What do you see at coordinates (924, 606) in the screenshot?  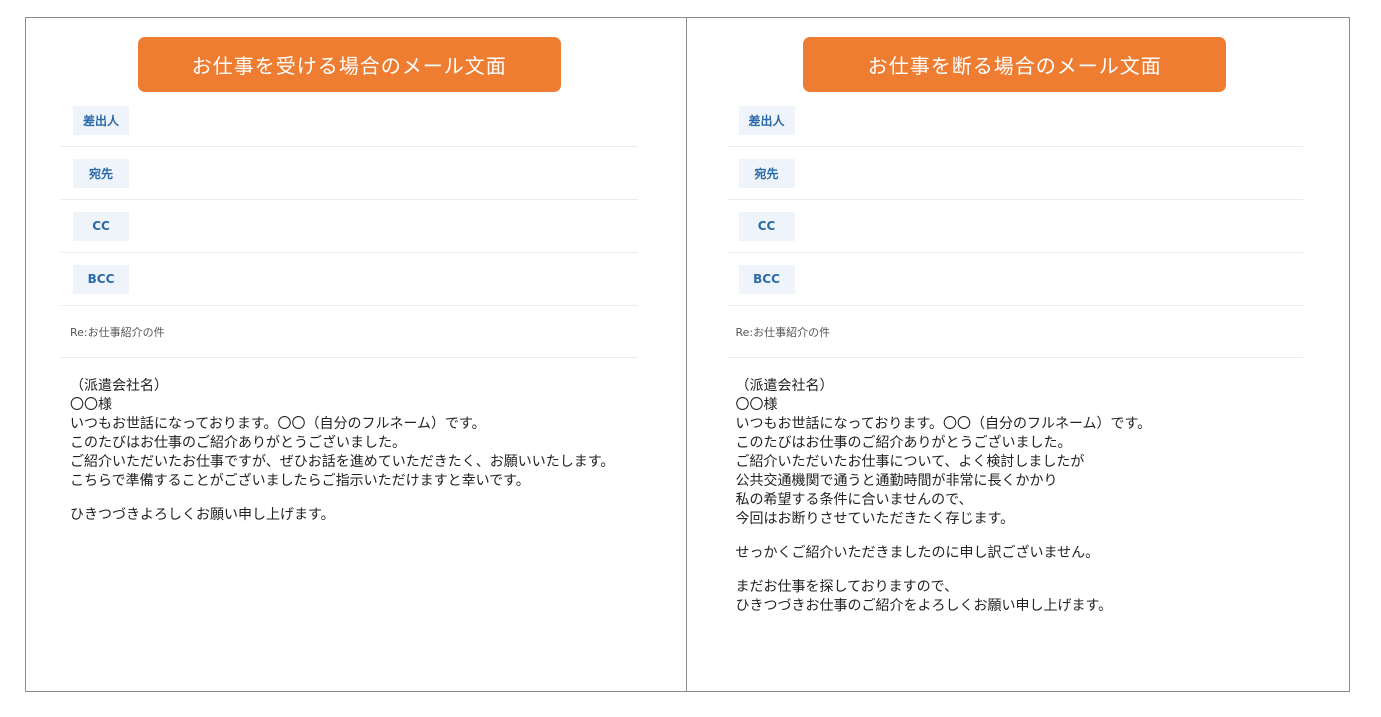 I see `body-line: ひきつづきお仕事のご紹介をよろしくお願い申し上げます。` at bounding box center [924, 606].